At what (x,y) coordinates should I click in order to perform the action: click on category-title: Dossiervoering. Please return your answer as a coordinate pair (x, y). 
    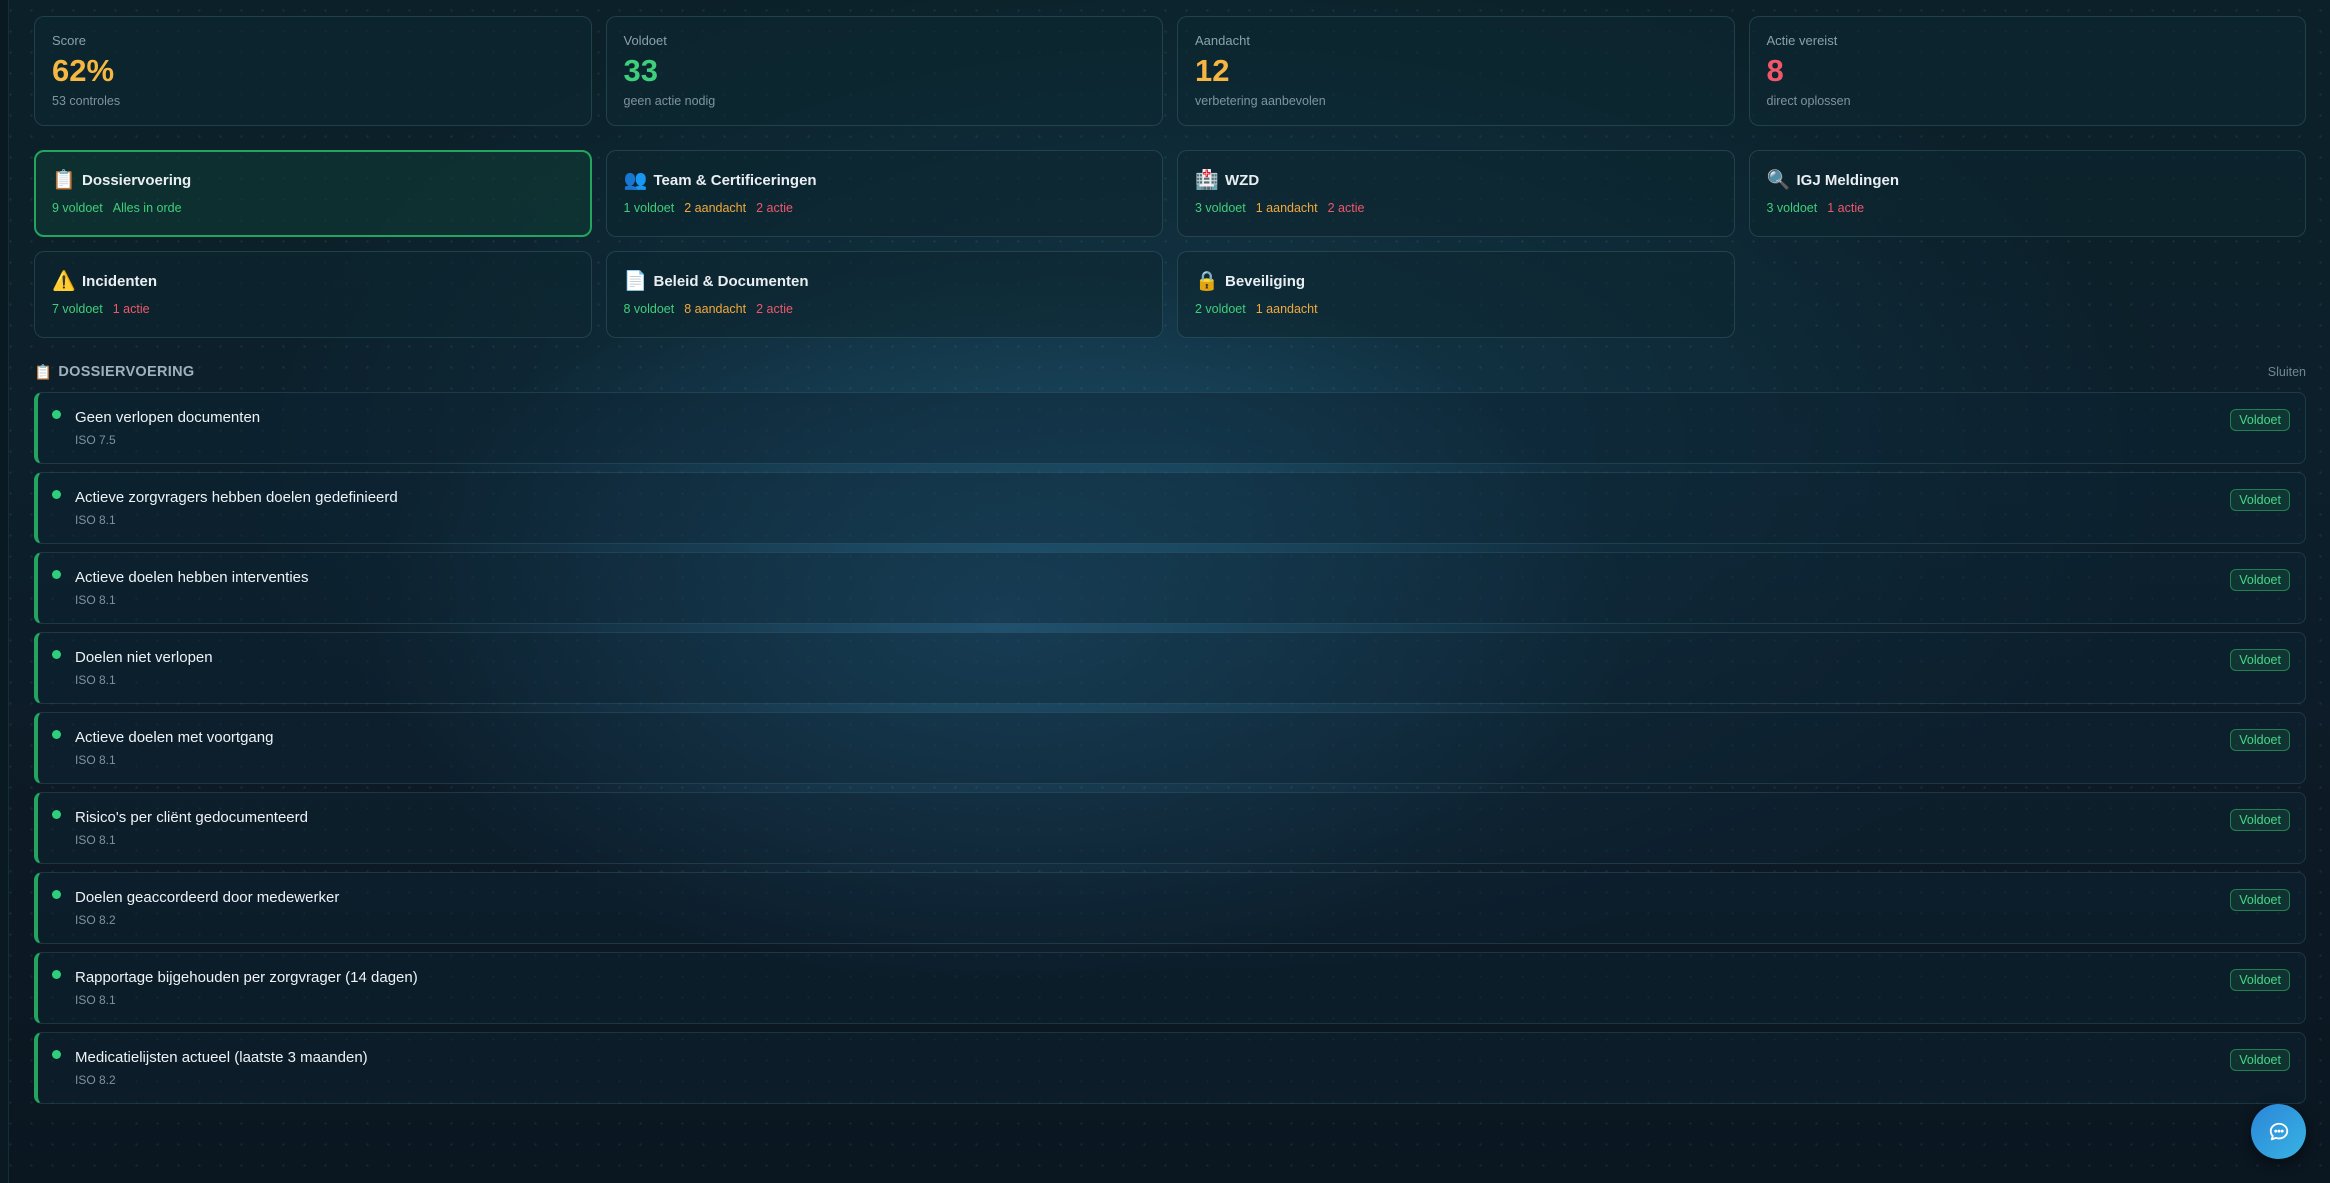
    Looking at the image, I should click on (137, 180).